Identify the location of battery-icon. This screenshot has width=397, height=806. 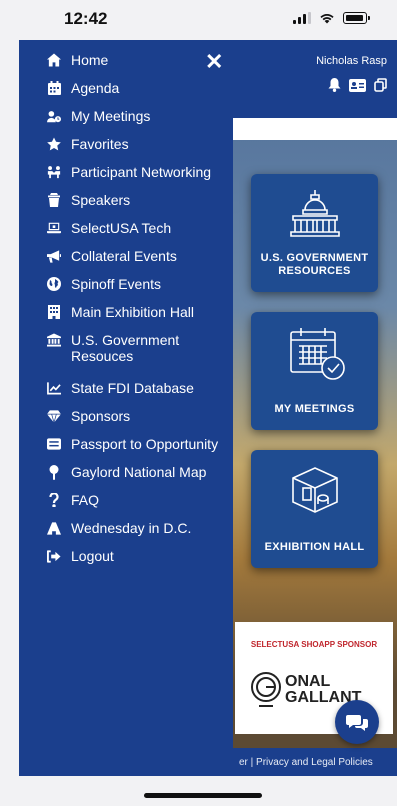
(356, 18).